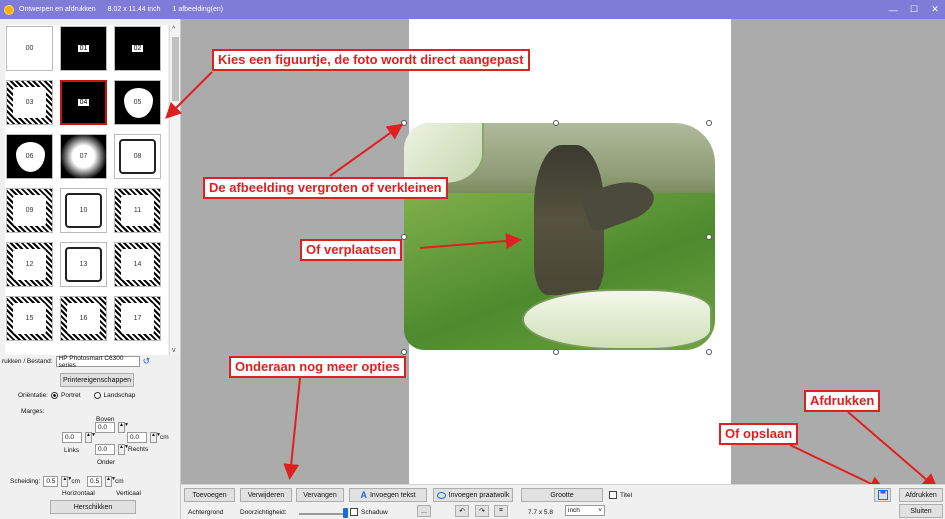 The image size is (945, 519). I want to click on annotation-more-options: Onderaan nog meer opties, so click(317, 367).